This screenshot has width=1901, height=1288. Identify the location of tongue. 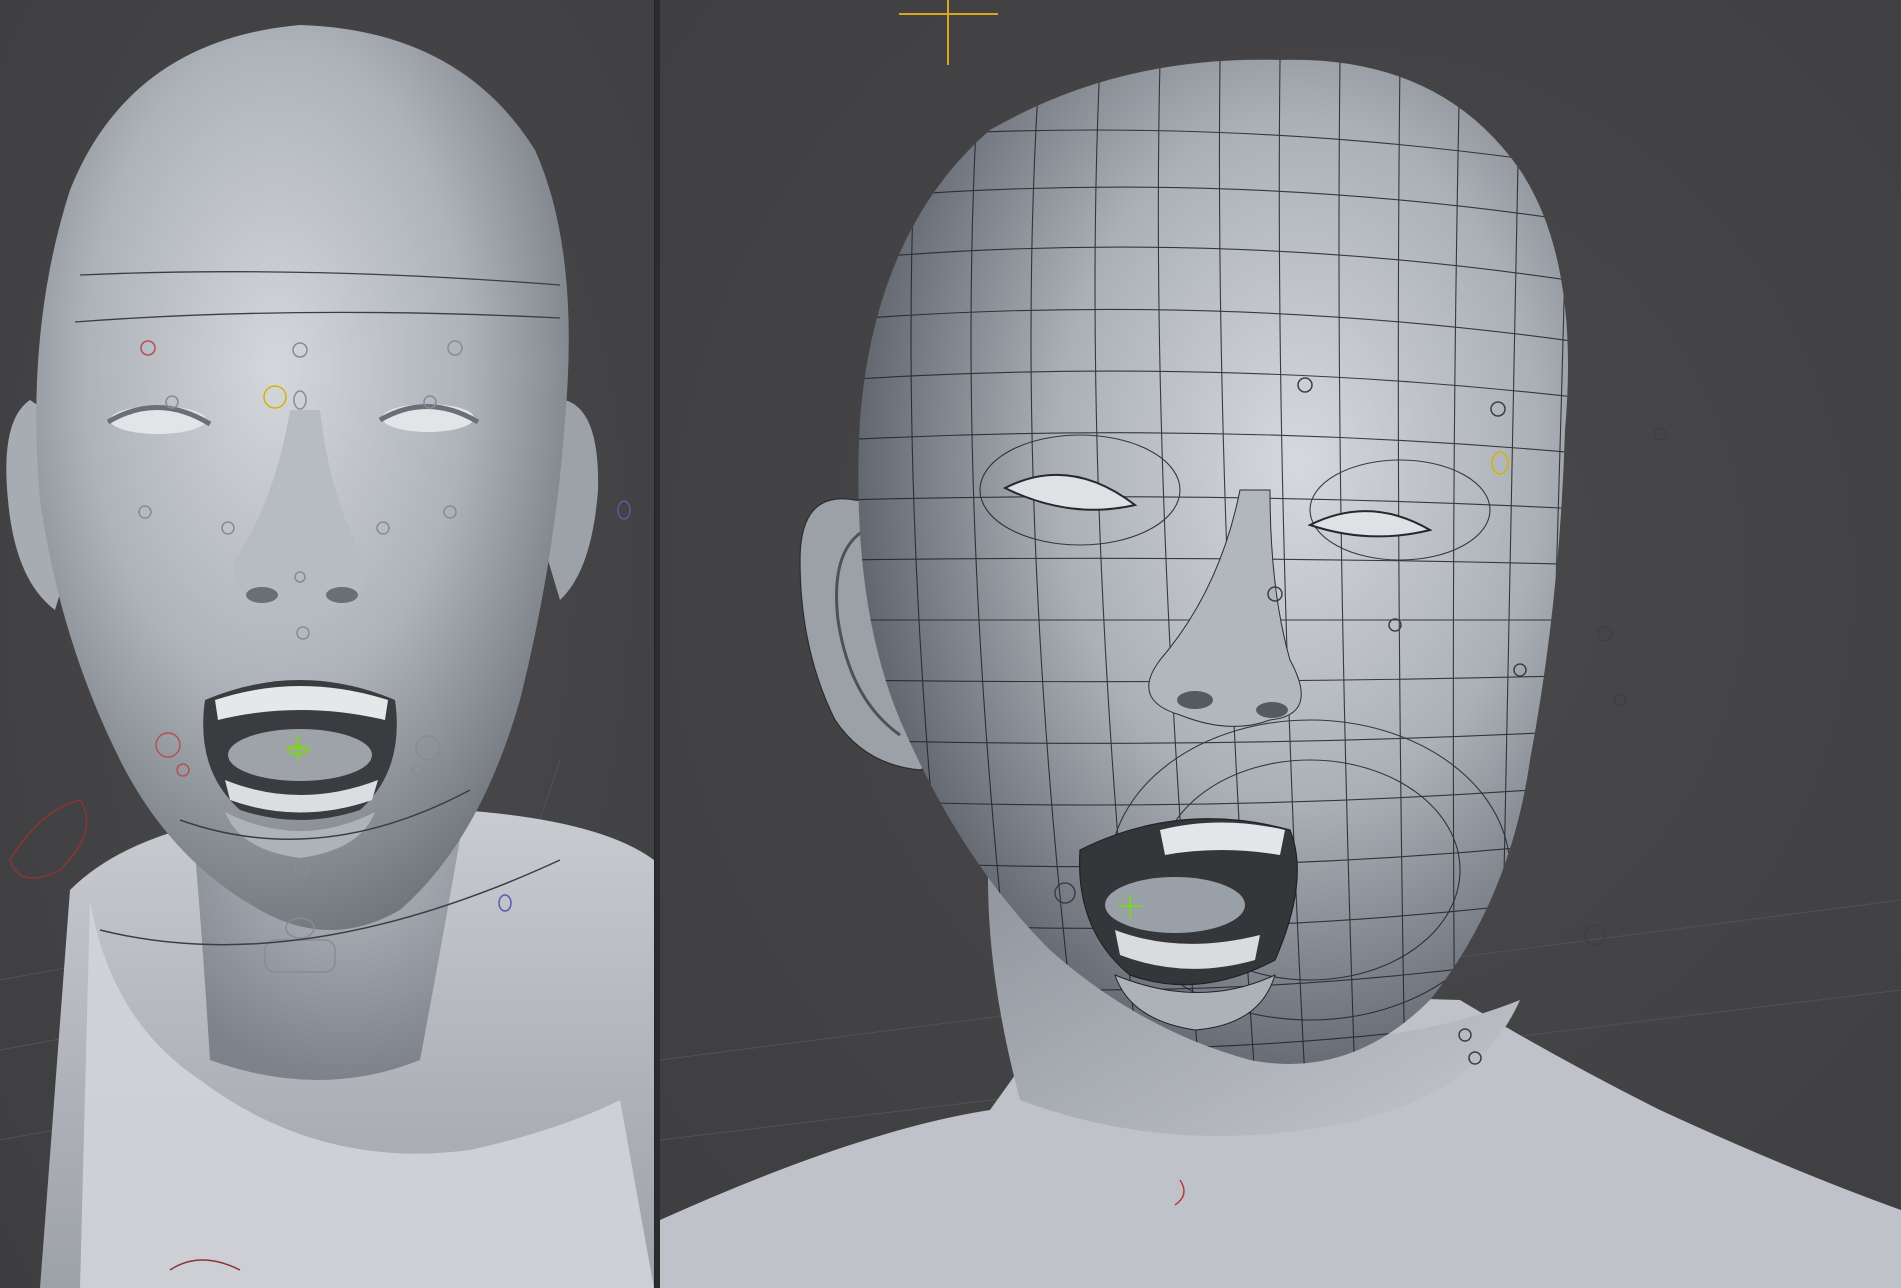
(300, 755).